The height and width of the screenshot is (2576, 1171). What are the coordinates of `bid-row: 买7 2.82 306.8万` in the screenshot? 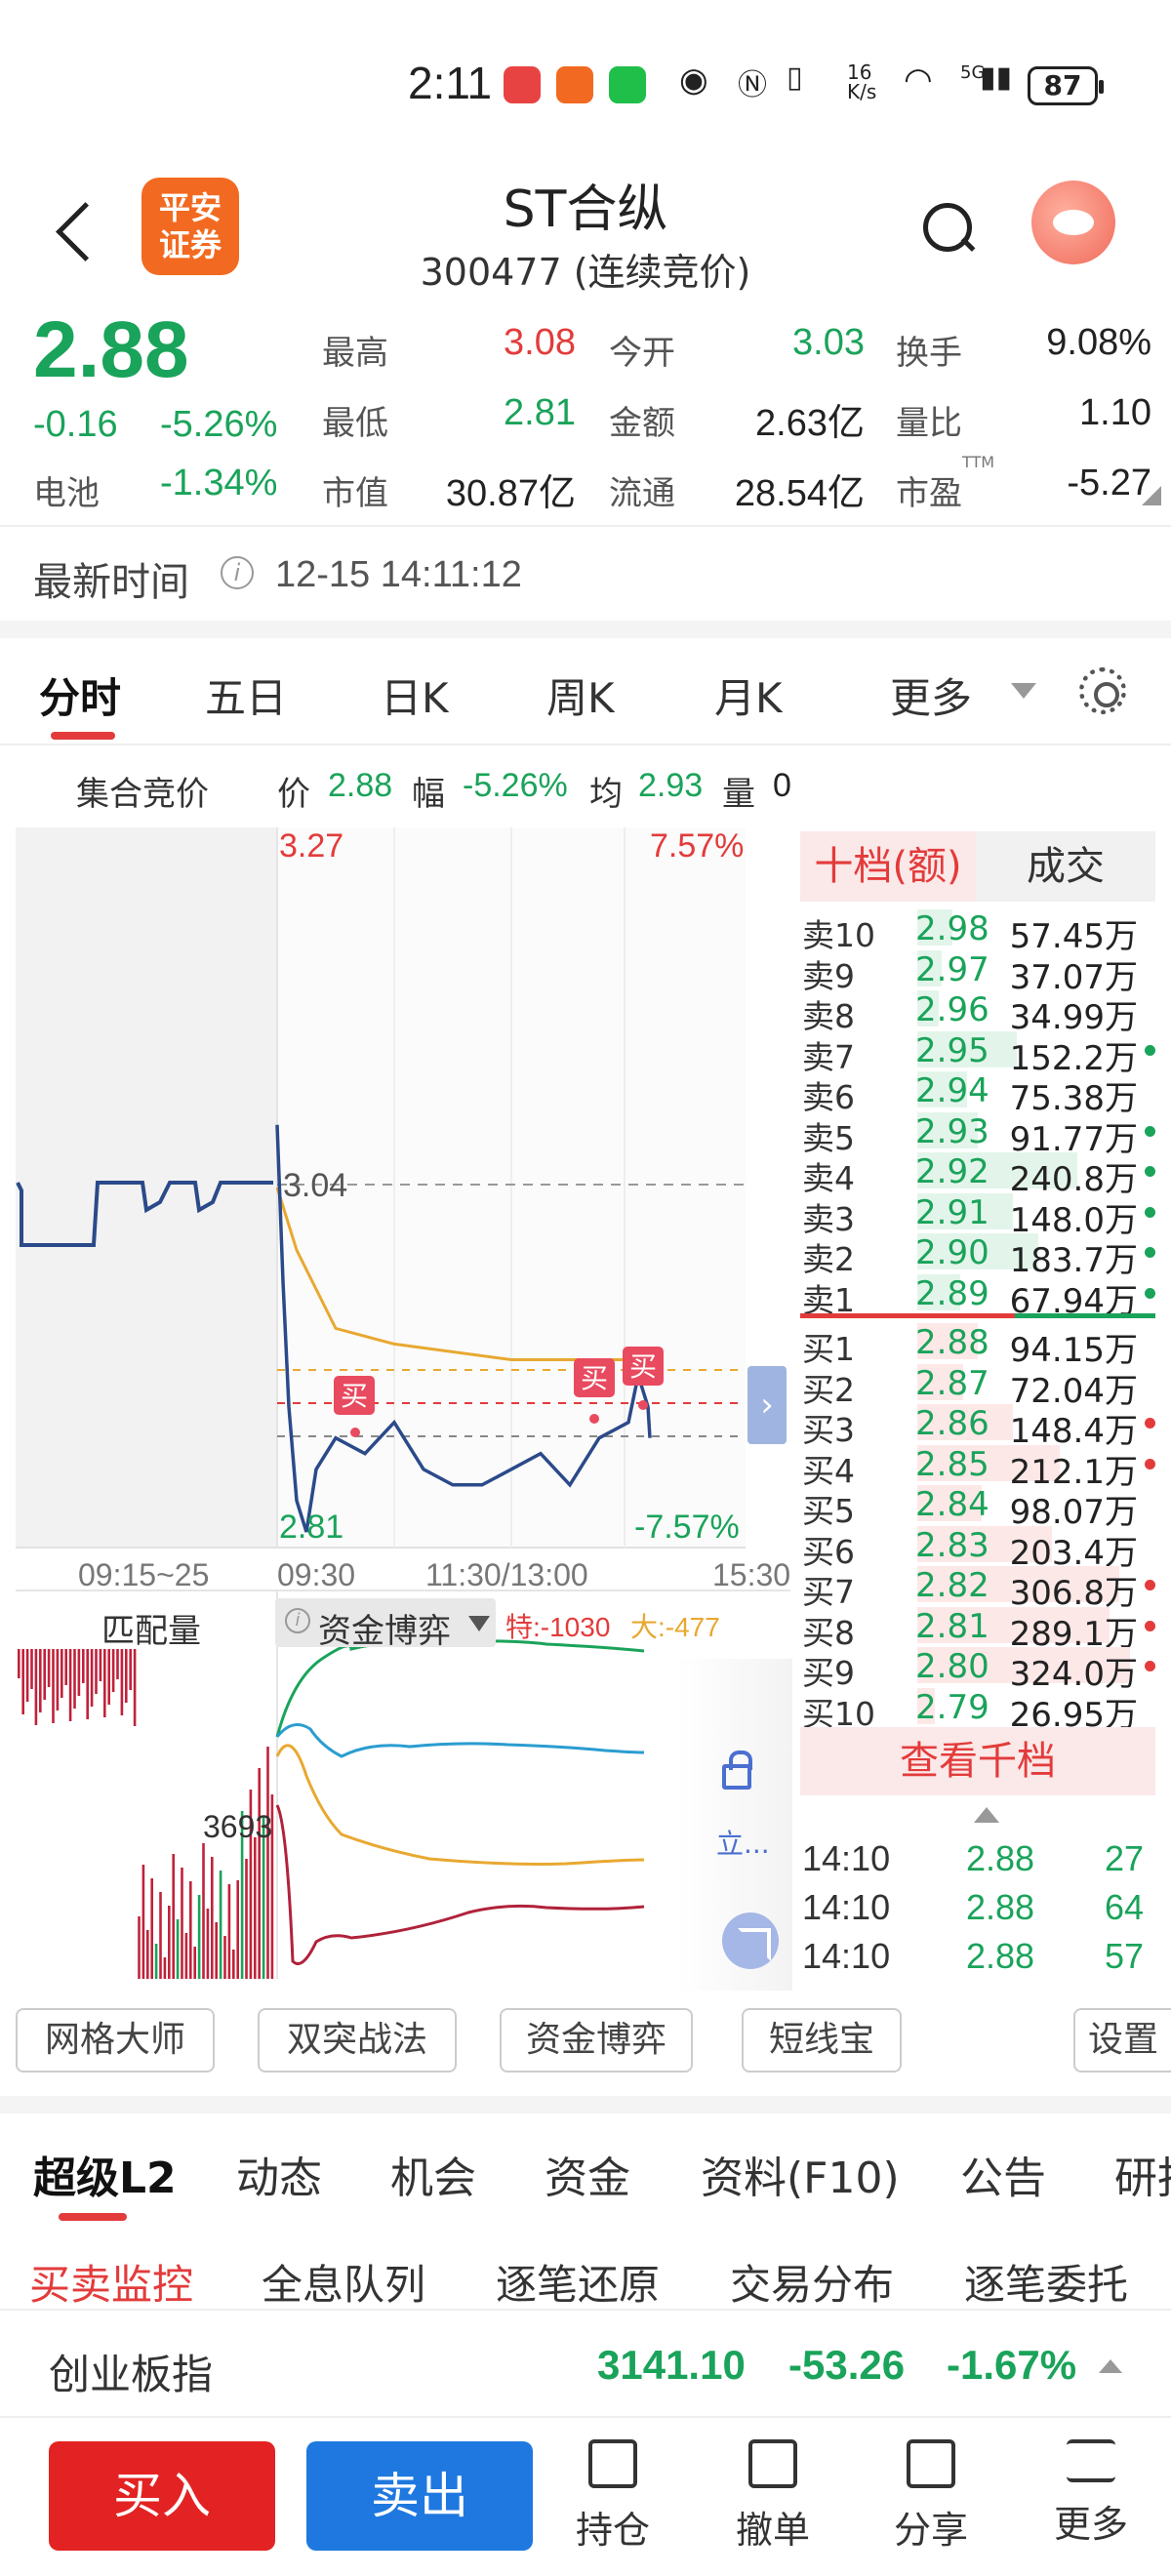 It's located at (977, 1588).